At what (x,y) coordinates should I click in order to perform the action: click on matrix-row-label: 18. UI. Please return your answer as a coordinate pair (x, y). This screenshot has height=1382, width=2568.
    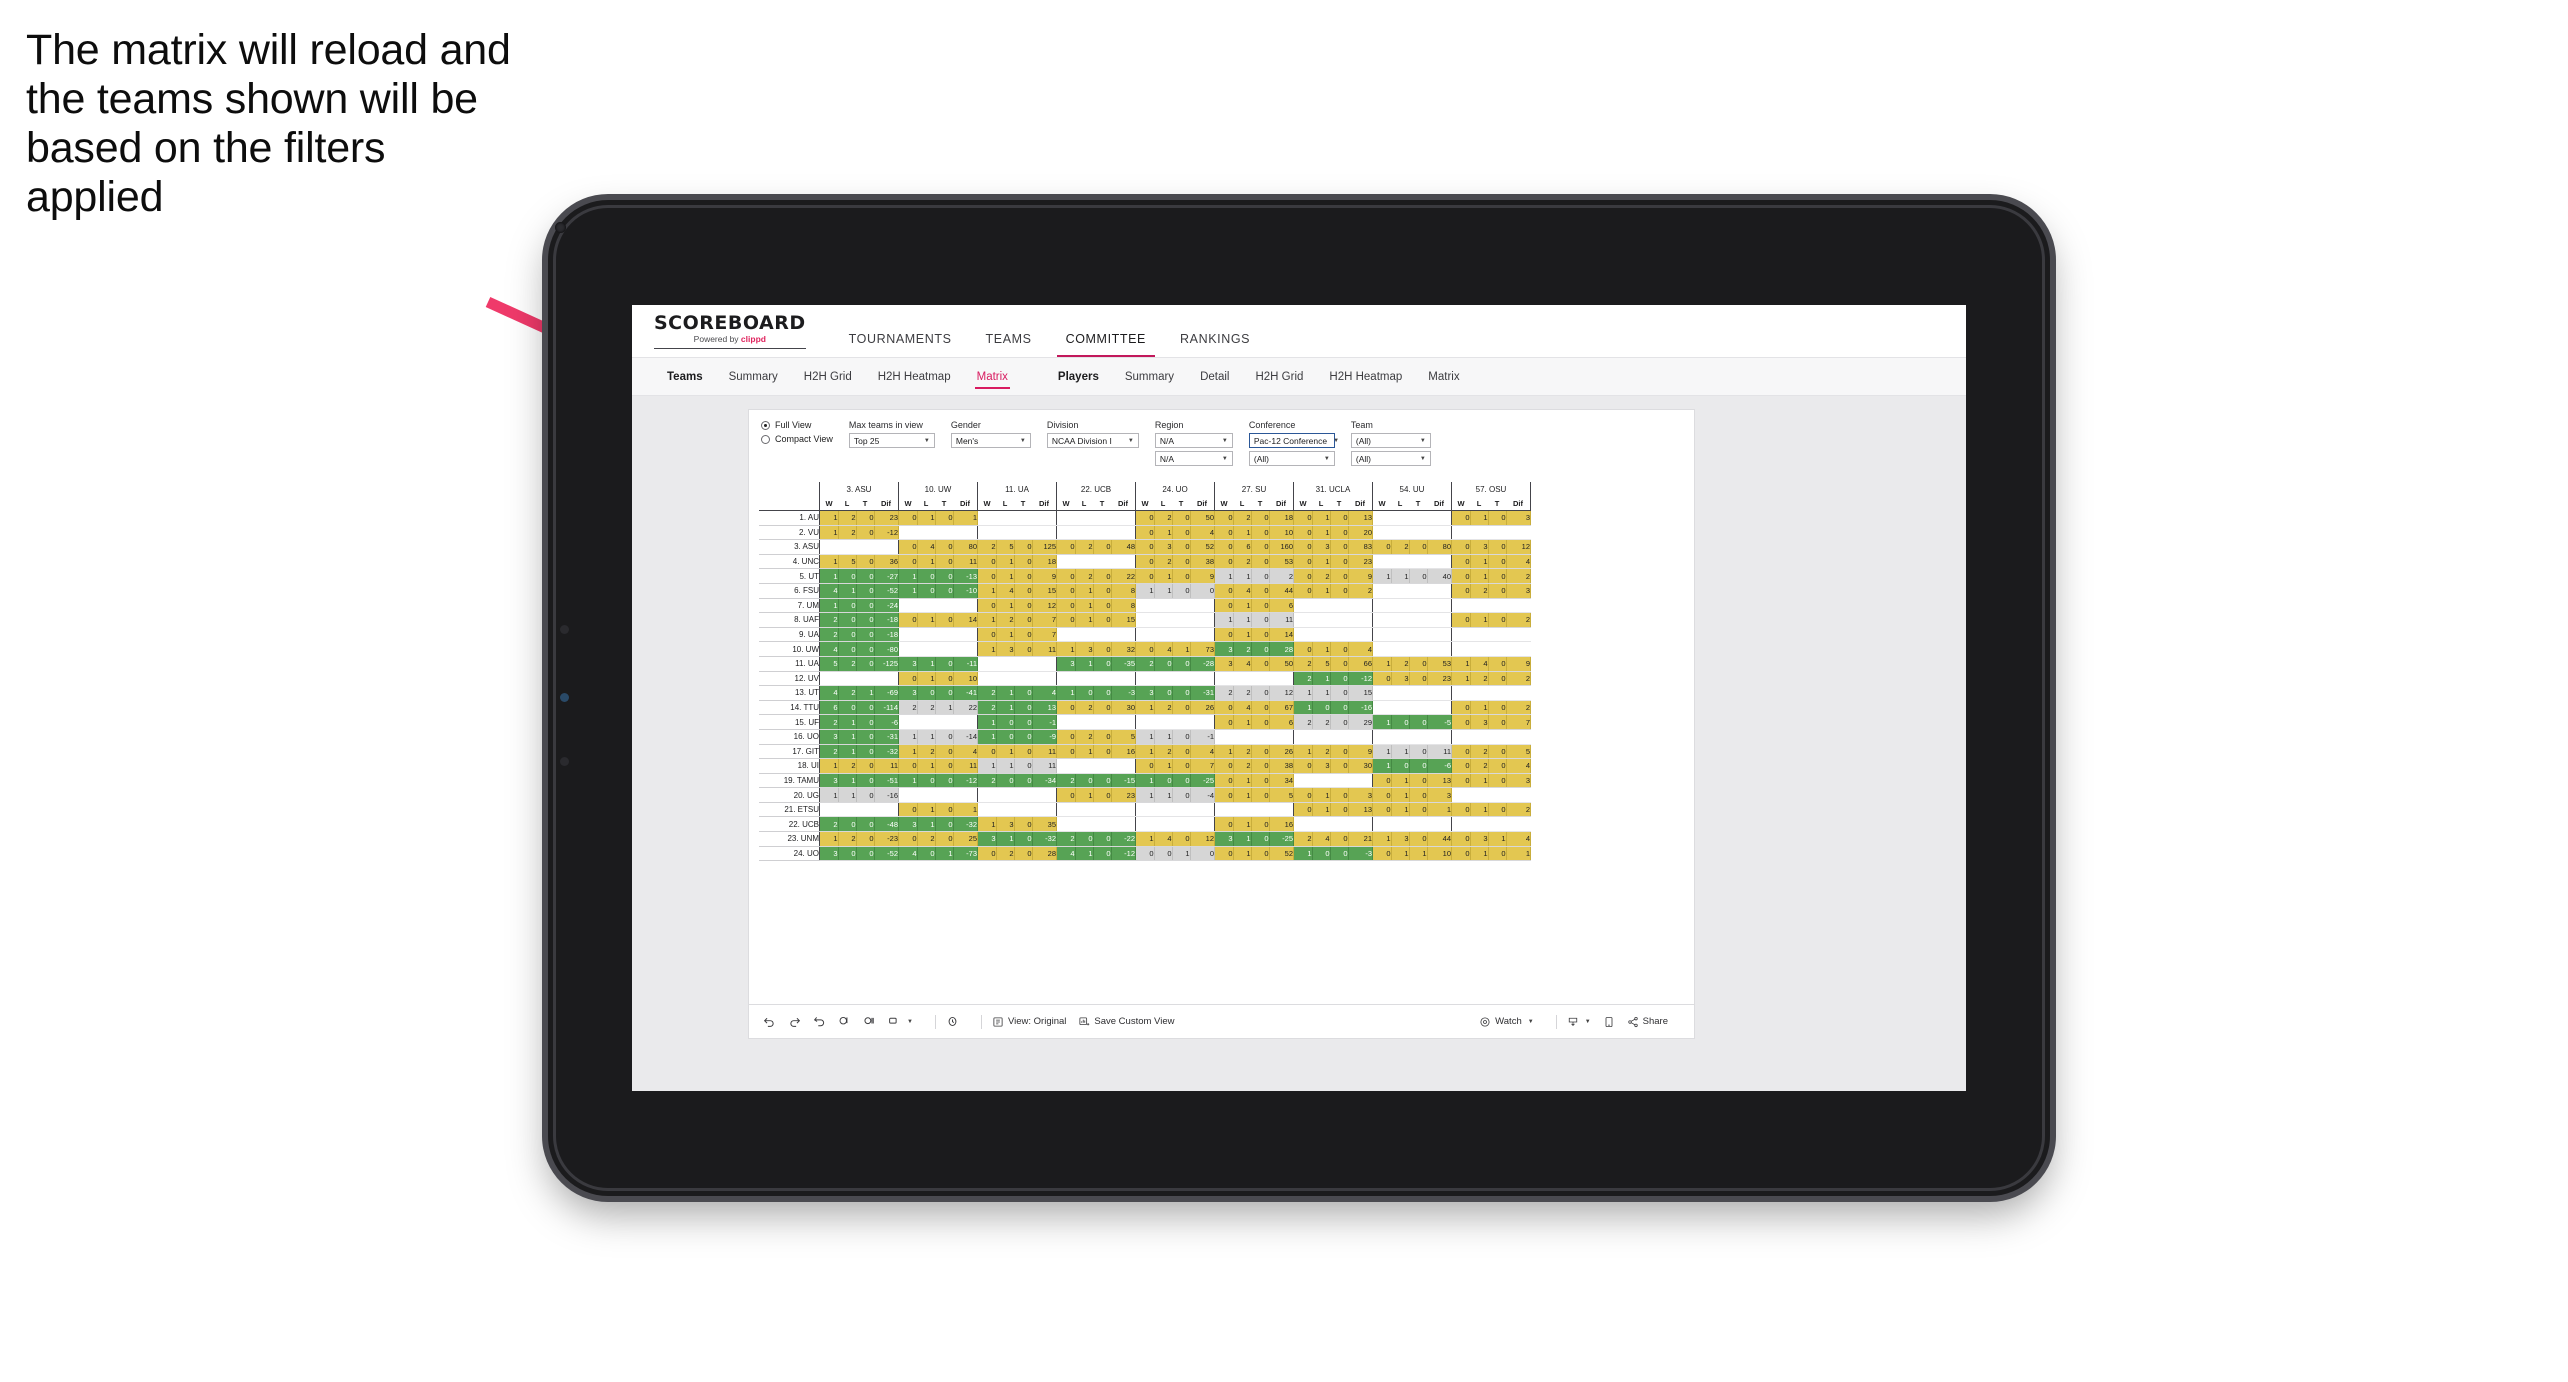
    Looking at the image, I should click on (789, 766).